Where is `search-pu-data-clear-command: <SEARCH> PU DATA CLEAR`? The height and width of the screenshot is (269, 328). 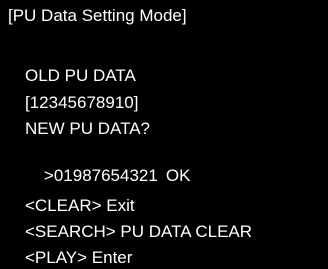
search-pu-data-clear-command: <SEARCH> PU DATA CLEAR is located at coordinates (138, 232).